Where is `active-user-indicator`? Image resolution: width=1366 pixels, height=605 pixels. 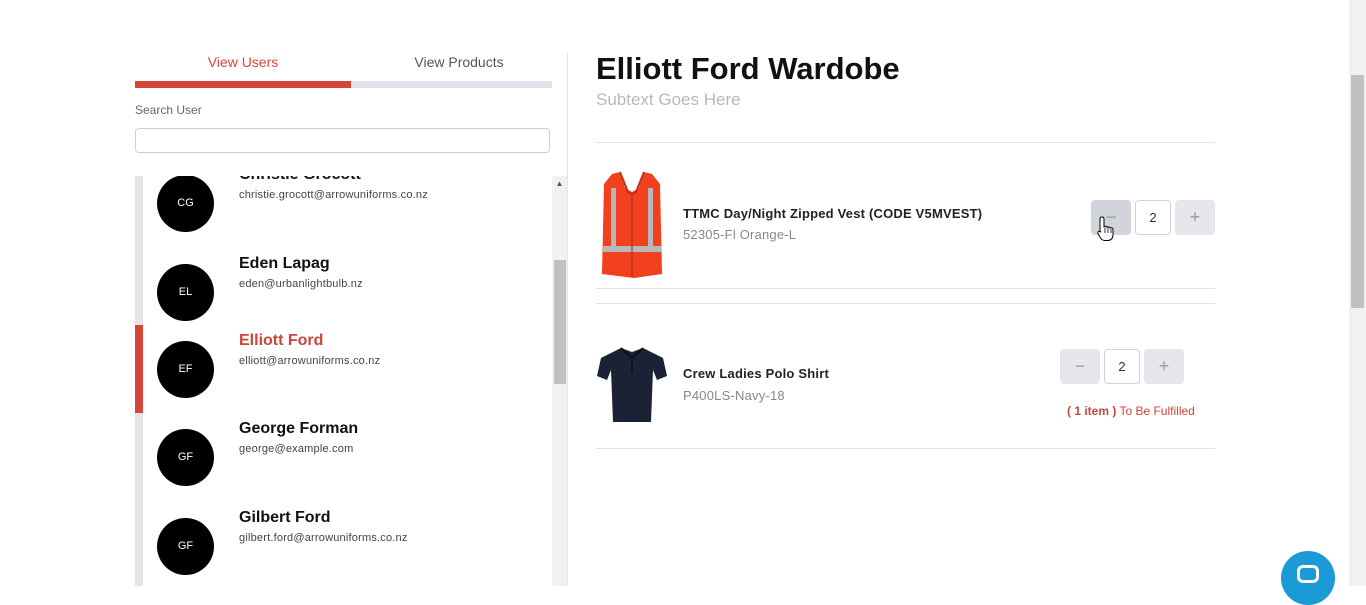
active-user-indicator is located at coordinates (139, 369).